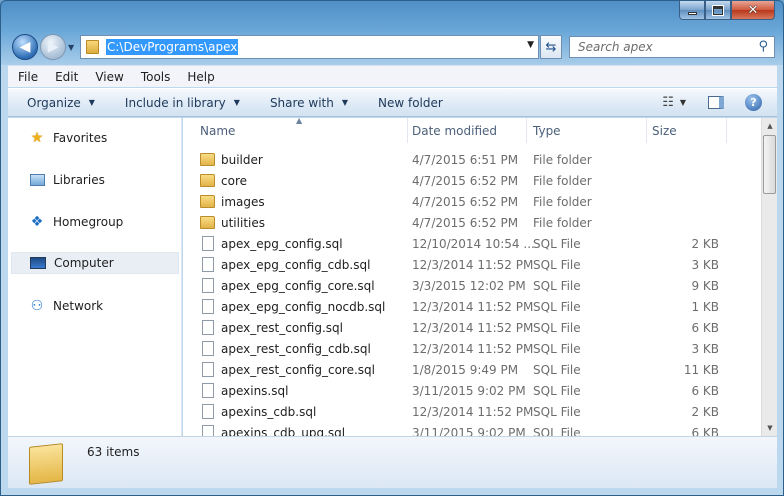 Image resolution: width=784 pixels, height=496 pixels. Describe the element at coordinates (113, 452) in the screenshot. I see `item-count: 63 items` at that location.